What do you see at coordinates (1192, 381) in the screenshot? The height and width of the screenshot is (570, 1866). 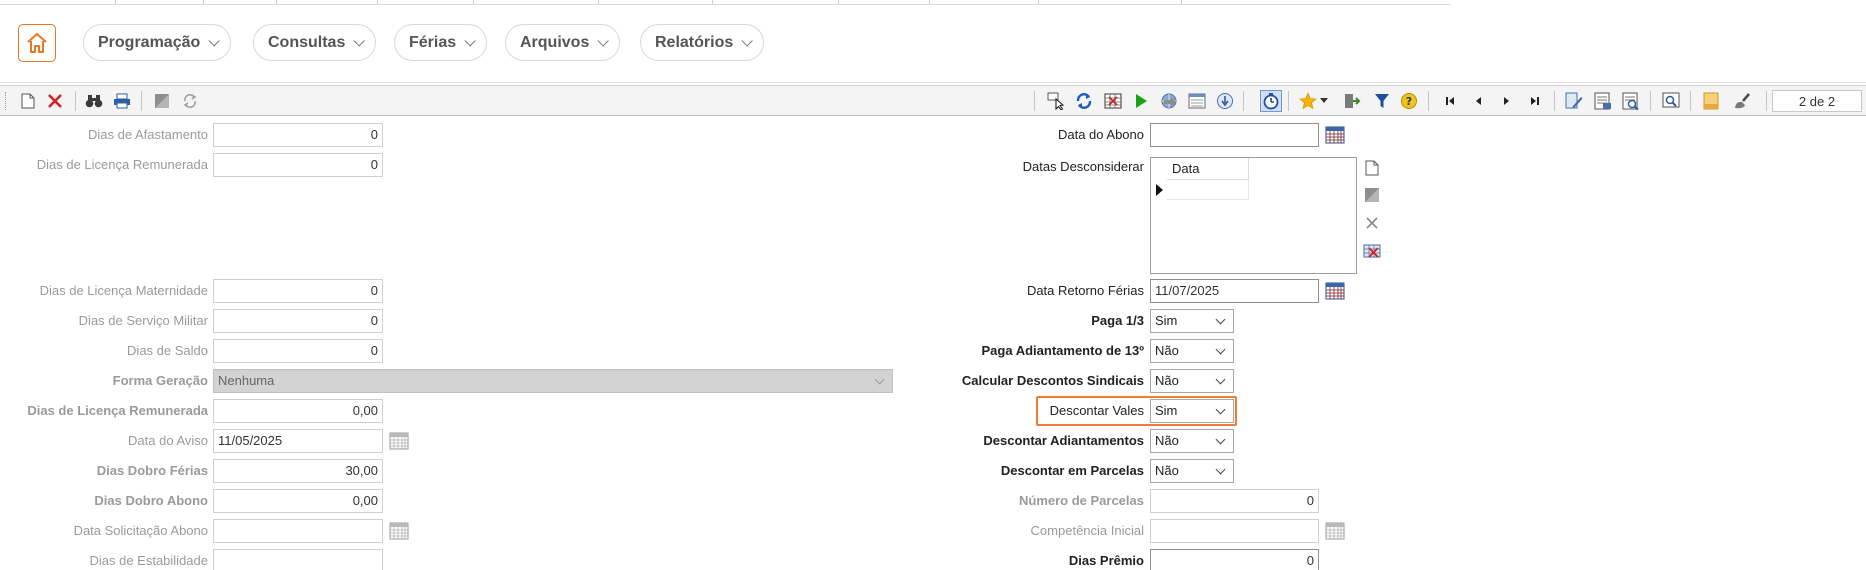 I see `calcular-descontos-sindicais-select: Não` at bounding box center [1192, 381].